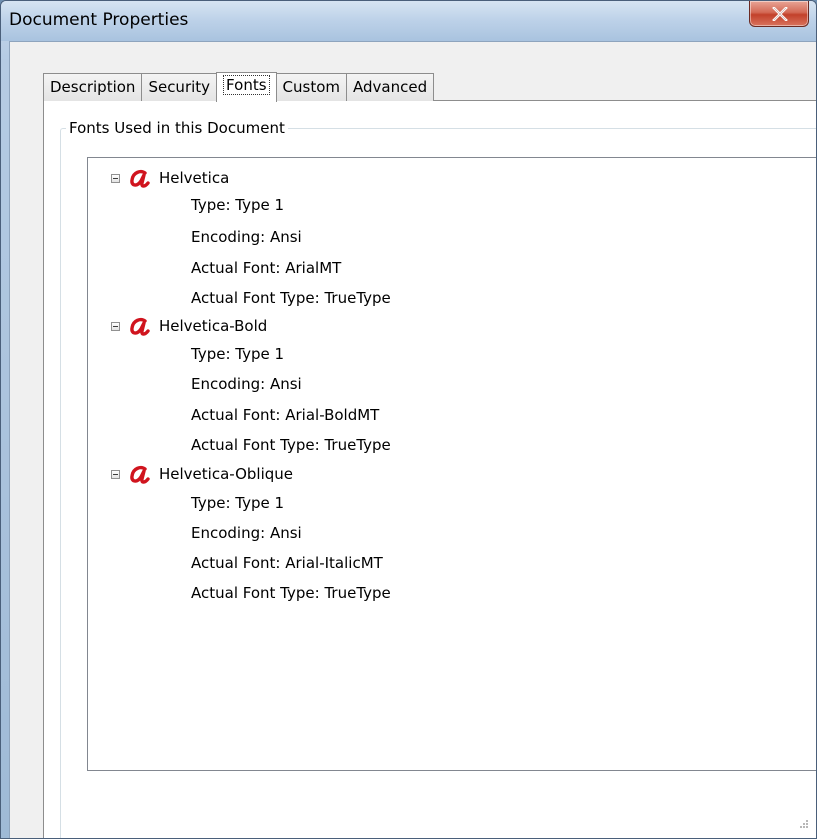  I want to click on tree-node-helvetica-oblique: Helvetica-Oblique, so click(202, 474).